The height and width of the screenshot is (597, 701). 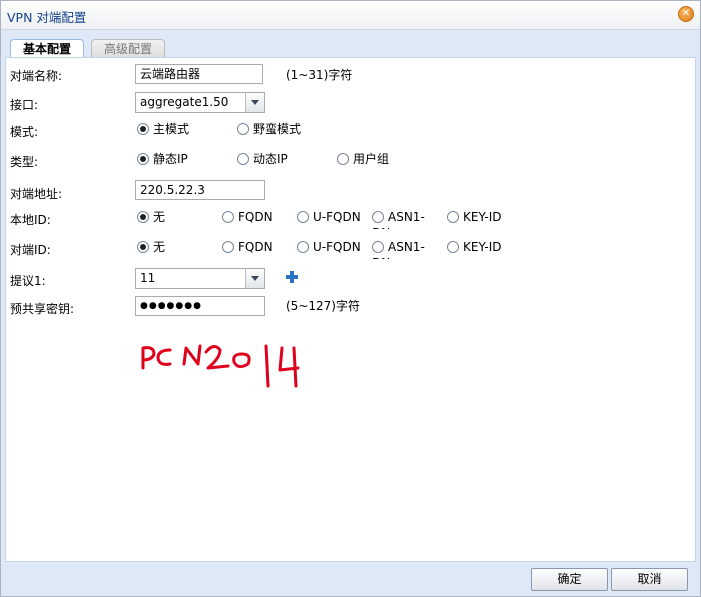 I want to click on tab-basic-config: 基本配置, so click(x=47, y=49).